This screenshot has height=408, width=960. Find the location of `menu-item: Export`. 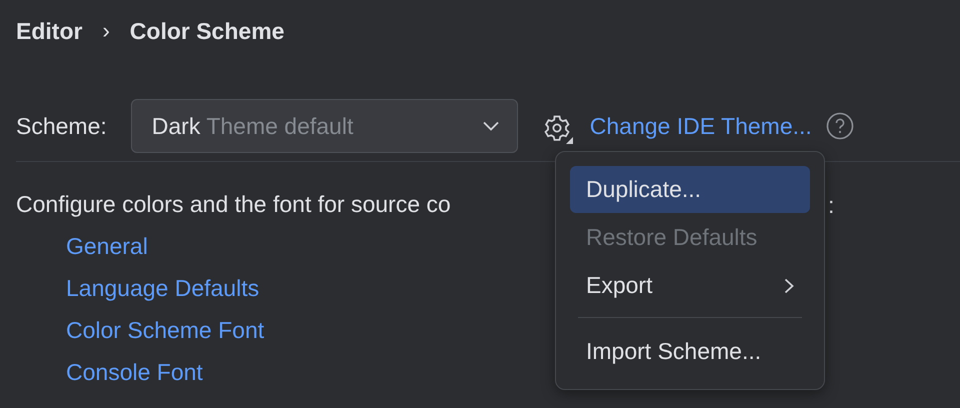

menu-item: Export is located at coordinates (690, 285).